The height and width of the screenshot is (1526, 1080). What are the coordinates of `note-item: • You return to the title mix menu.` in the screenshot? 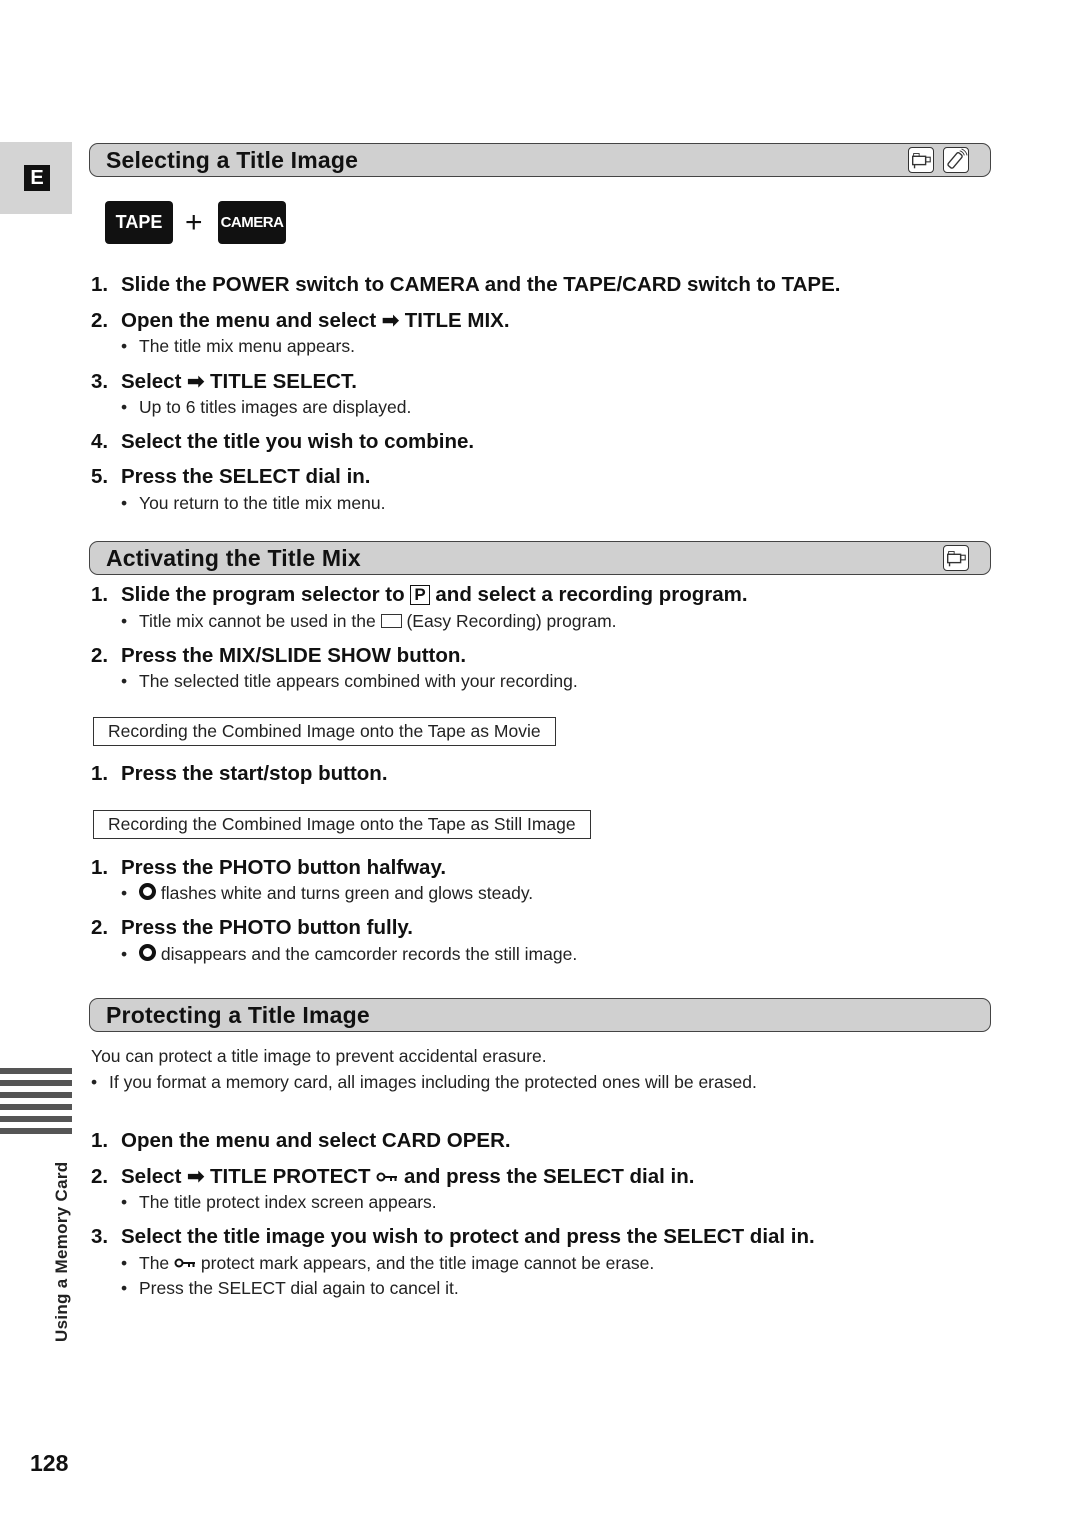 It's located at (253, 503).